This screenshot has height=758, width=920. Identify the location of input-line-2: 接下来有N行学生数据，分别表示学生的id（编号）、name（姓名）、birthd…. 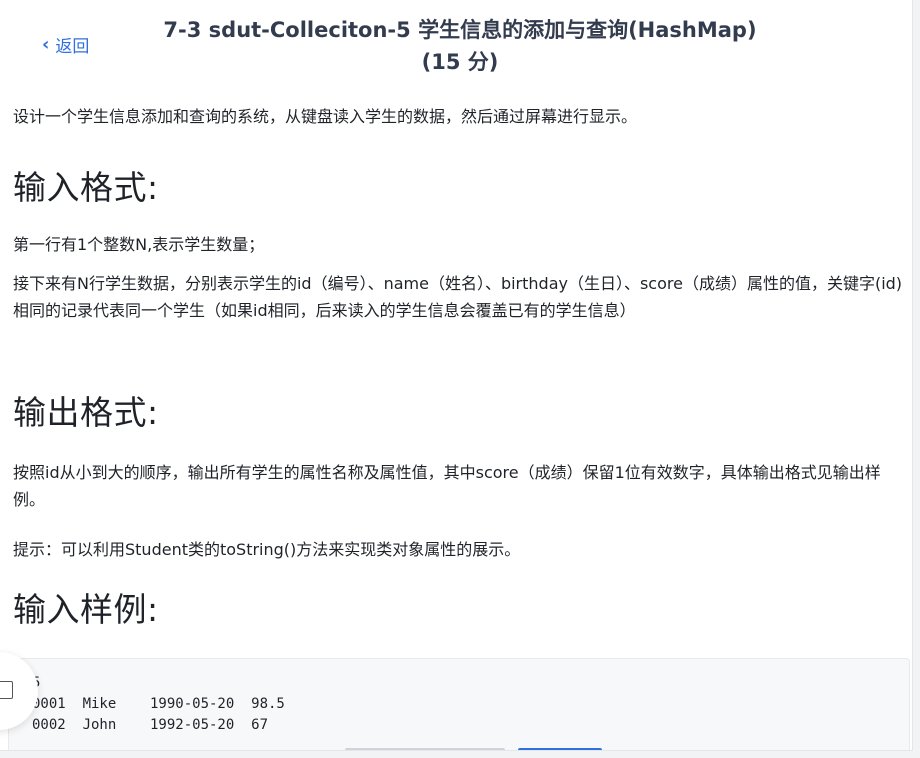
(458, 297).